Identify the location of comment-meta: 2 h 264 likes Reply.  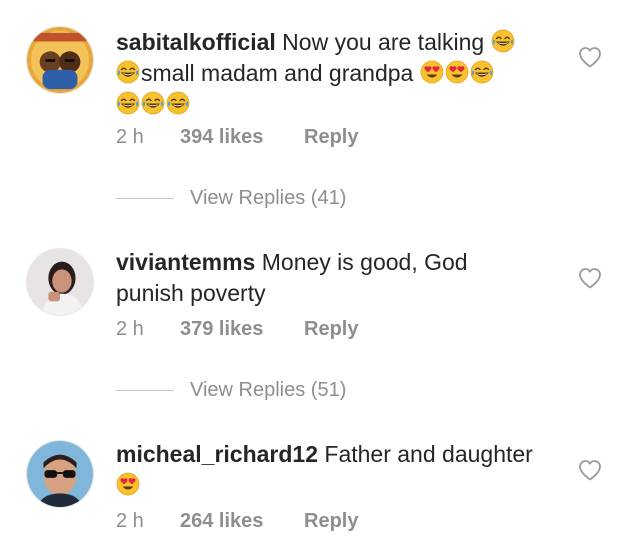
(237, 521).